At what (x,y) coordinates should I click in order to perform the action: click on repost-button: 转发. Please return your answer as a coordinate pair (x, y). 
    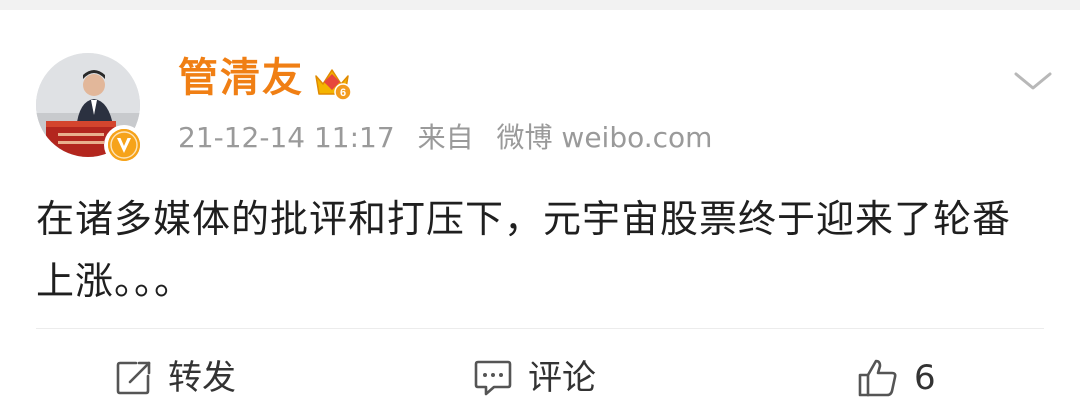
    Looking at the image, I should click on (175, 378).